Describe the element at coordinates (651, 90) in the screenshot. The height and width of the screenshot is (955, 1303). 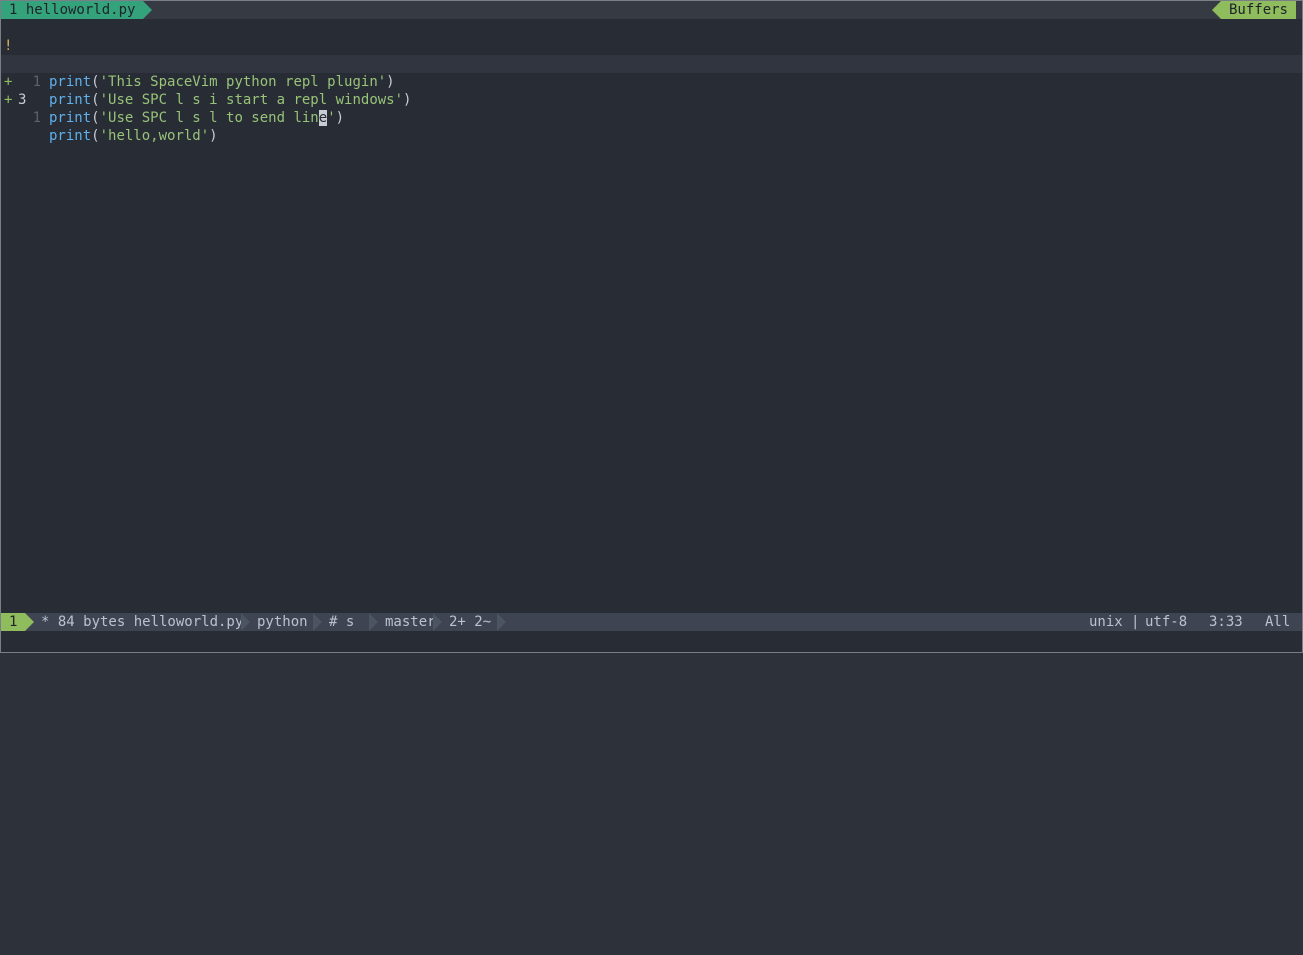
I see `current-code-line: + 3 print('Use SPC l s l to send line')` at that location.